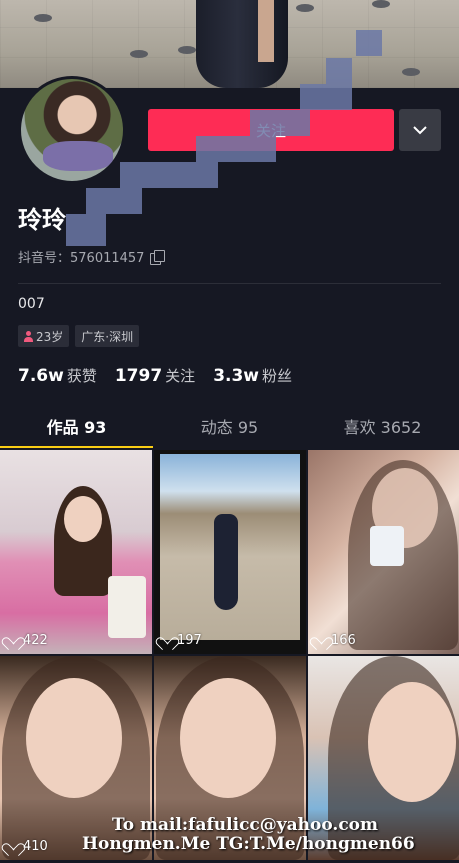  What do you see at coordinates (180, 376) in the screenshot?
I see `stat-label: 关注` at bounding box center [180, 376].